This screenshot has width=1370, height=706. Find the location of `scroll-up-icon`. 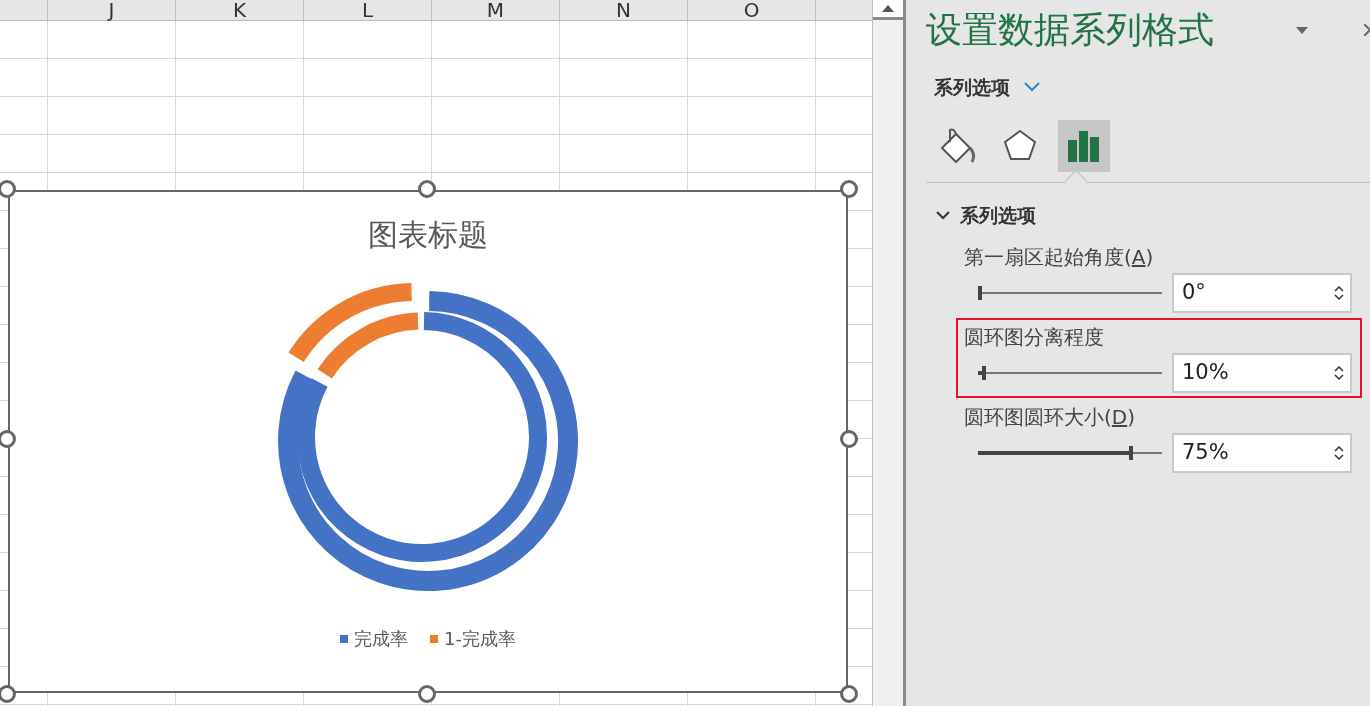

scroll-up-icon is located at coordinates (888, 8).